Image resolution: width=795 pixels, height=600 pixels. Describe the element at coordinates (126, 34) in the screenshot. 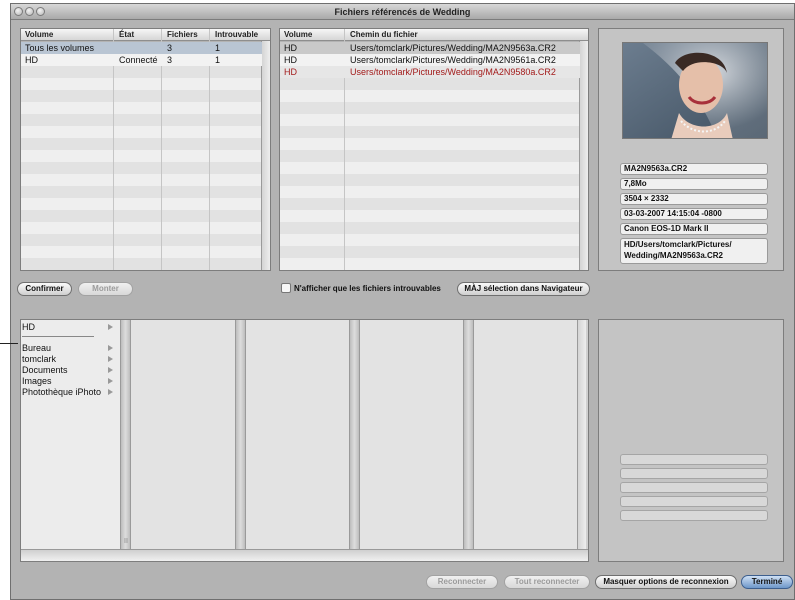

I see `col-state: État` at that location.